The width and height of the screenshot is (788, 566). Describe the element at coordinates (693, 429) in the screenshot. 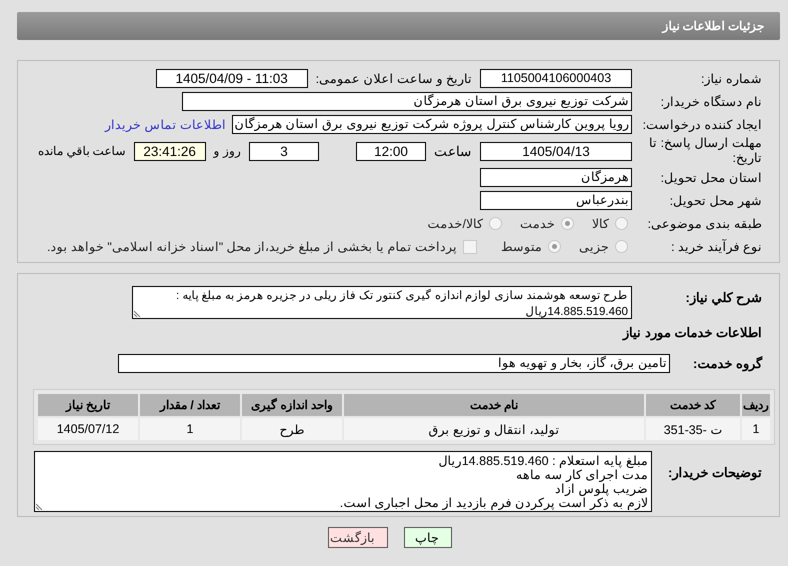

I see `table-cell: ت -35-351` at that location.